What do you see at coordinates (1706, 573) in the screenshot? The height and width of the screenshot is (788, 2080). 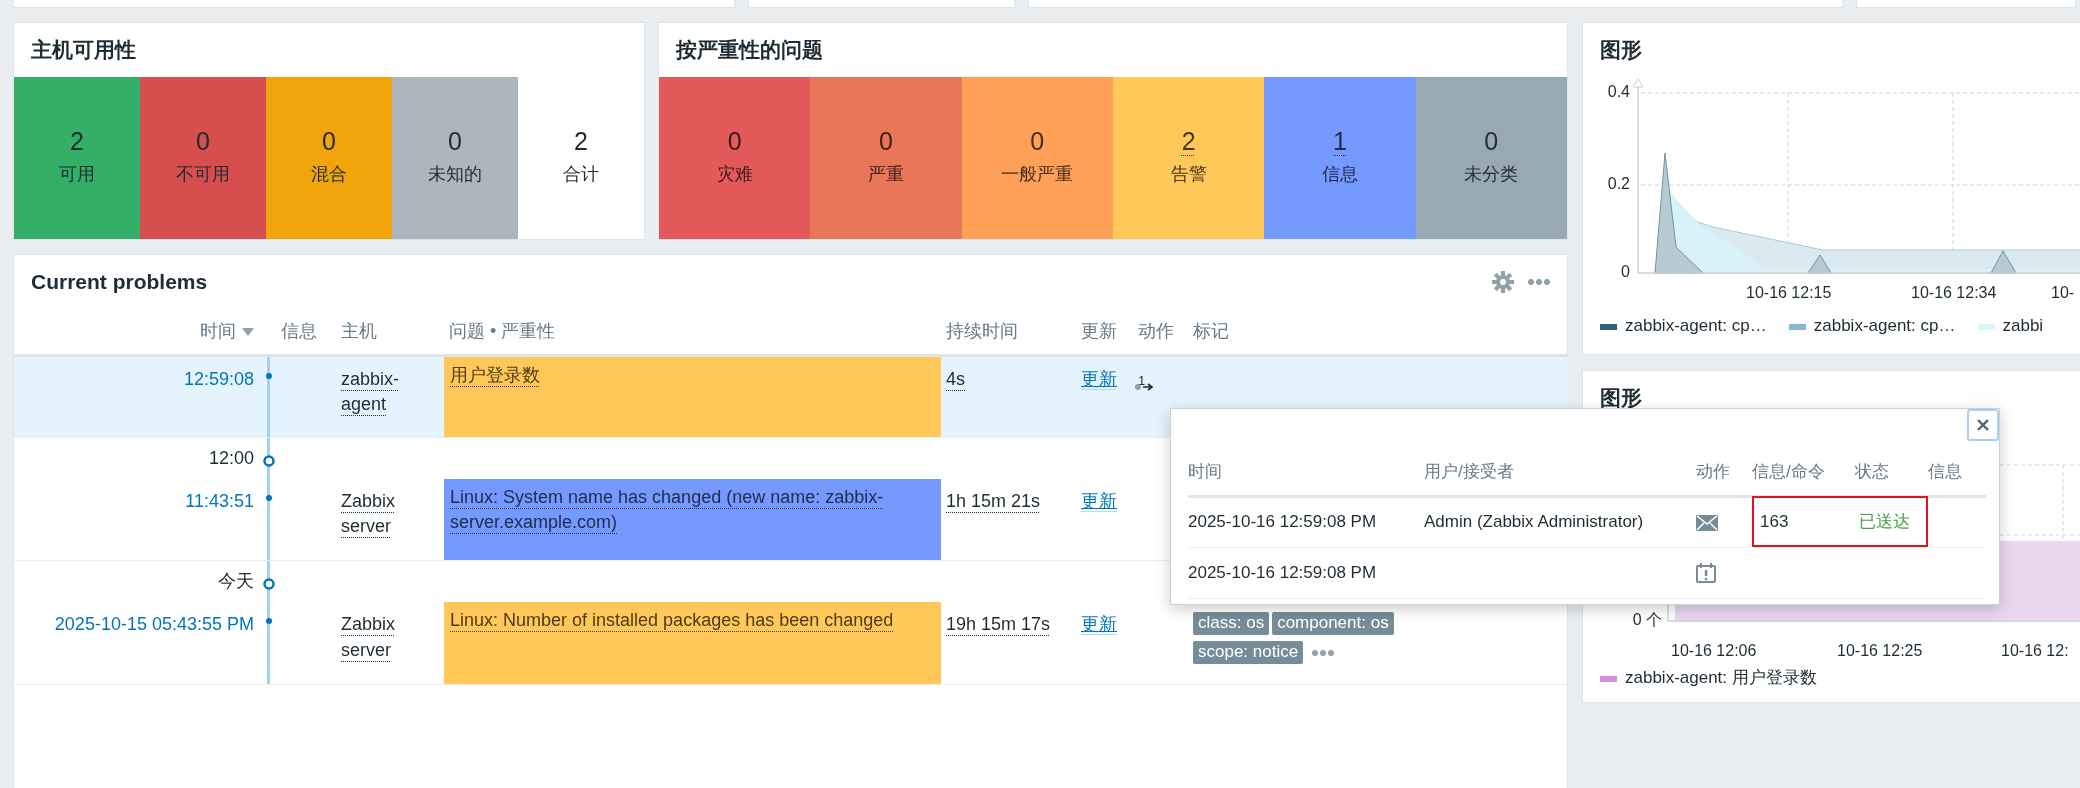 I see `calendar-alert-icon` at bounding box center [1706, 573].